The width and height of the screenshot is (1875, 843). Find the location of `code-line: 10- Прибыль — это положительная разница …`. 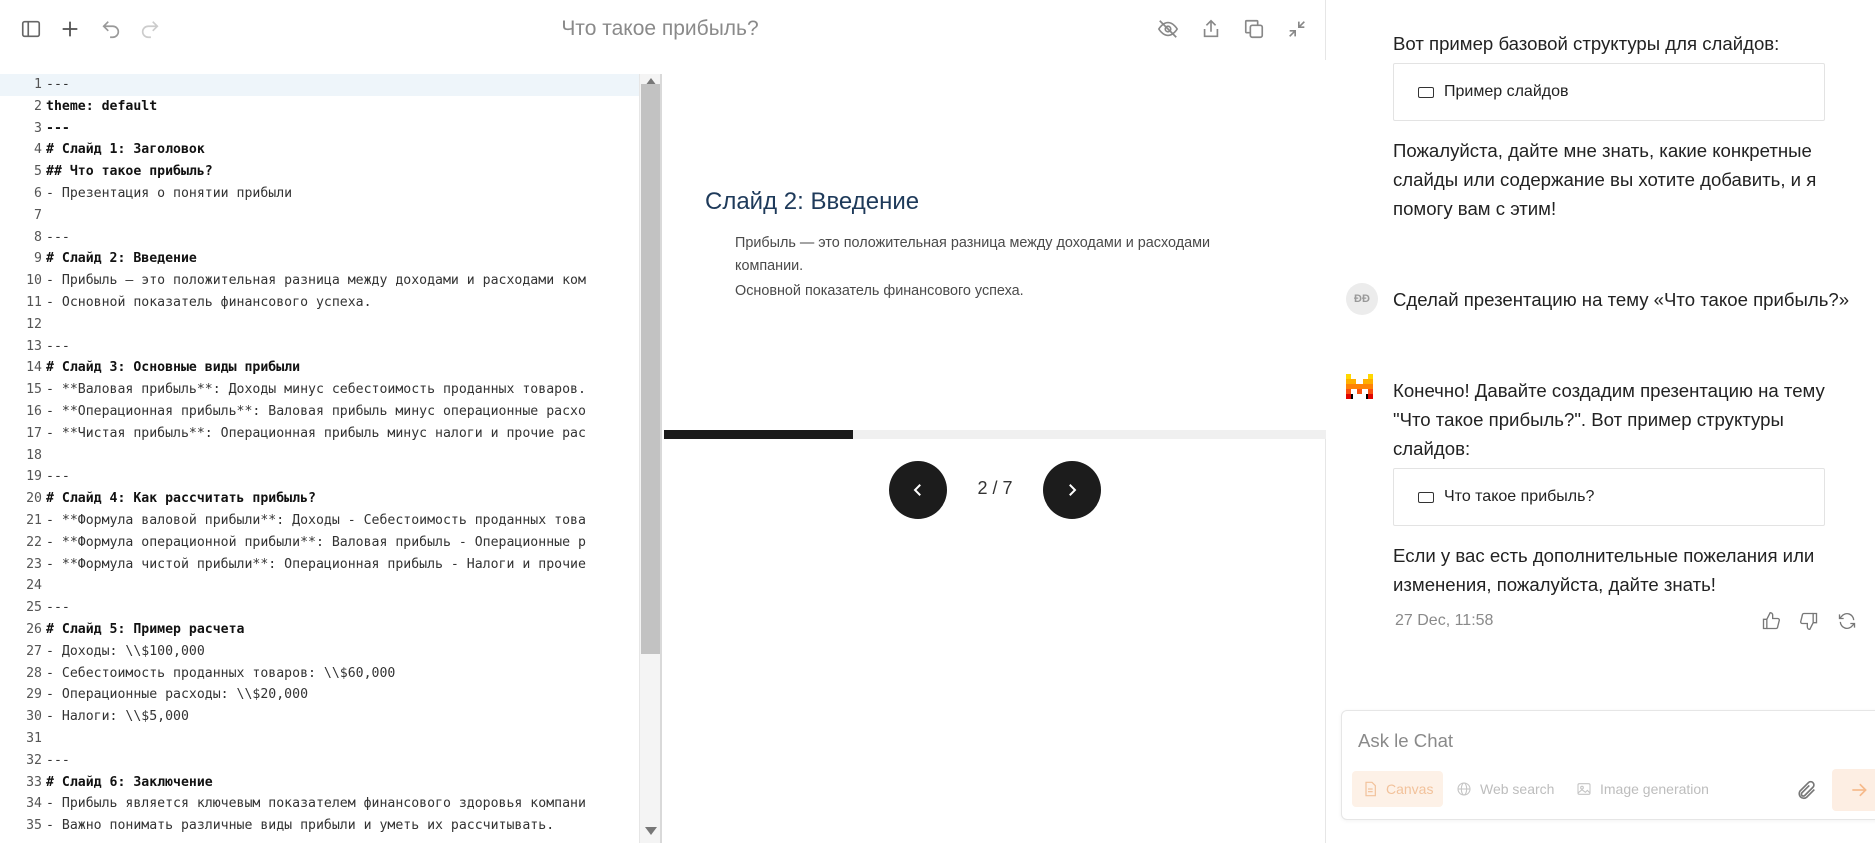

code-line: 10- Прибыль — это положительная разница … is located at coordinates (330, 281).